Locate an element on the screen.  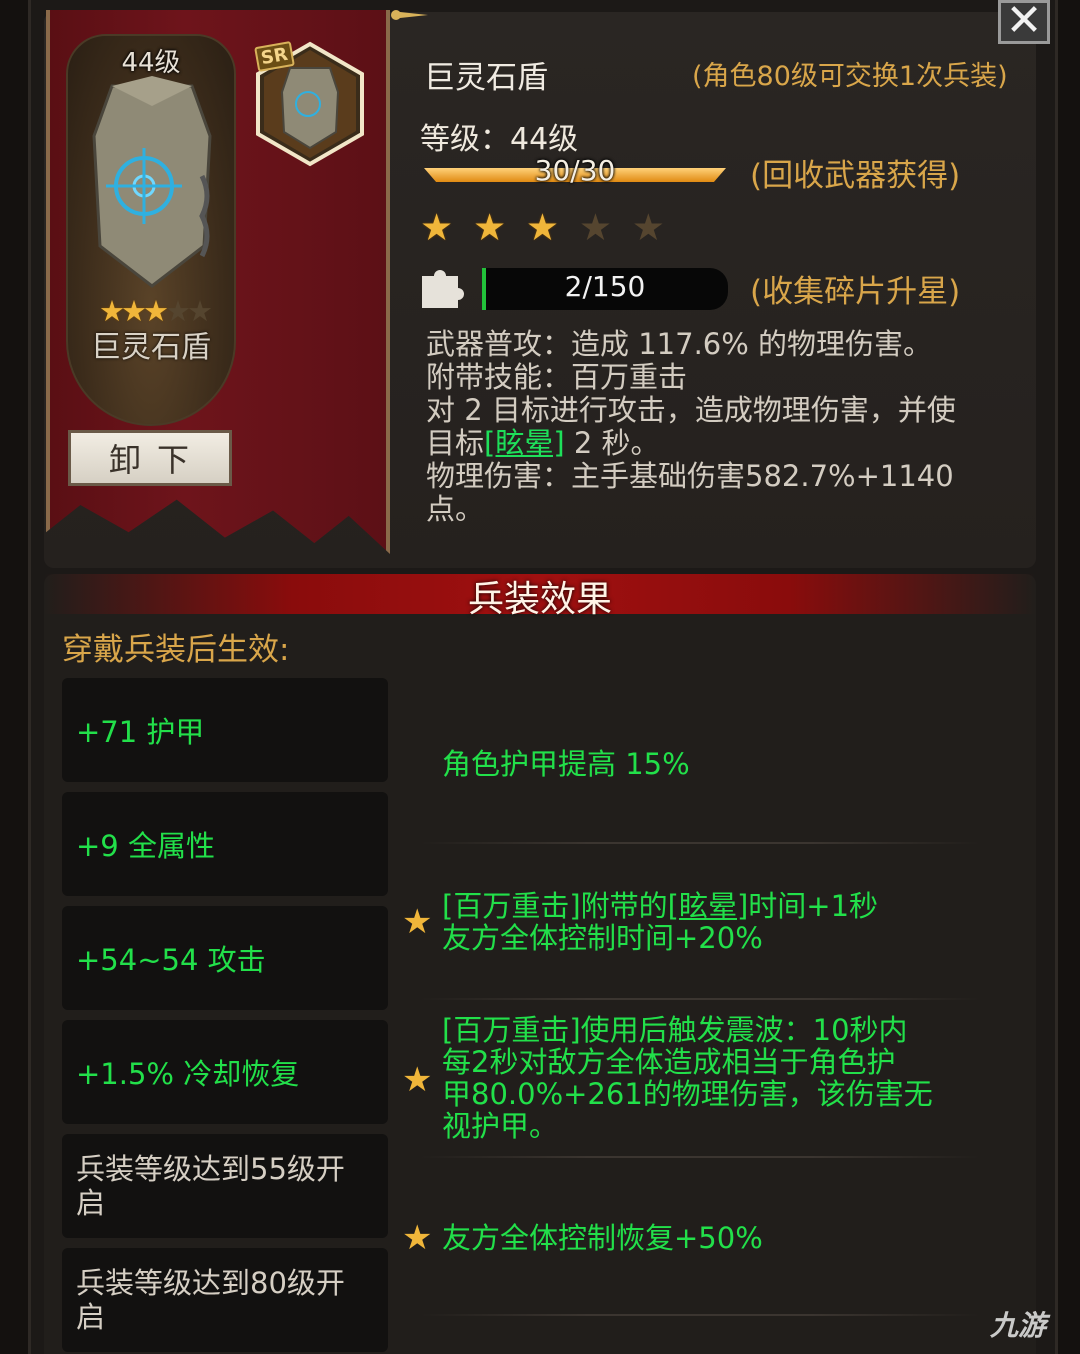
item-card: 44级 ★★★★★ 巨灵石盾 is located at coordinates (151, 230).